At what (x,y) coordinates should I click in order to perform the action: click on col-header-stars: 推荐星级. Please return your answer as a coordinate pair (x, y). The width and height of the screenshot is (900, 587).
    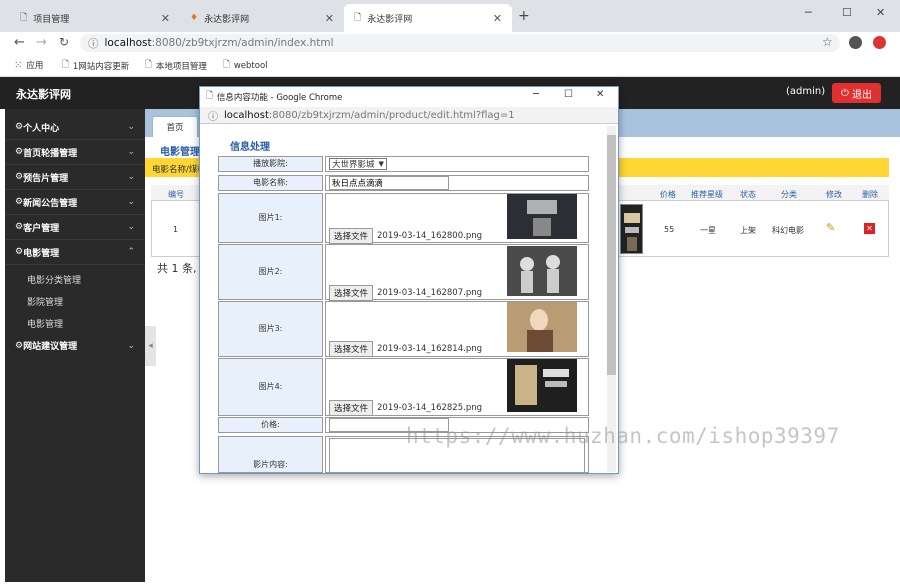
    Looking at the image, I should click on (707, 194).